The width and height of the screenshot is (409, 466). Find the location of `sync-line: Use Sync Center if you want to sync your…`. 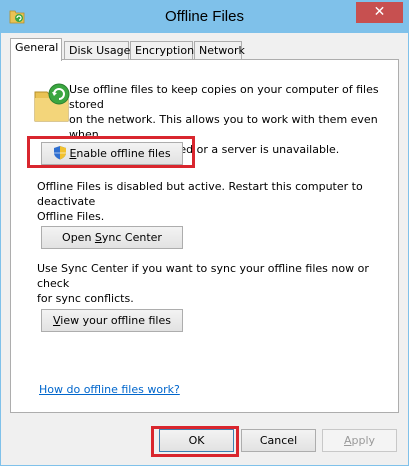

sync-line: Use Sync Center if you want to sync your… is located at coordinates (203, 276).